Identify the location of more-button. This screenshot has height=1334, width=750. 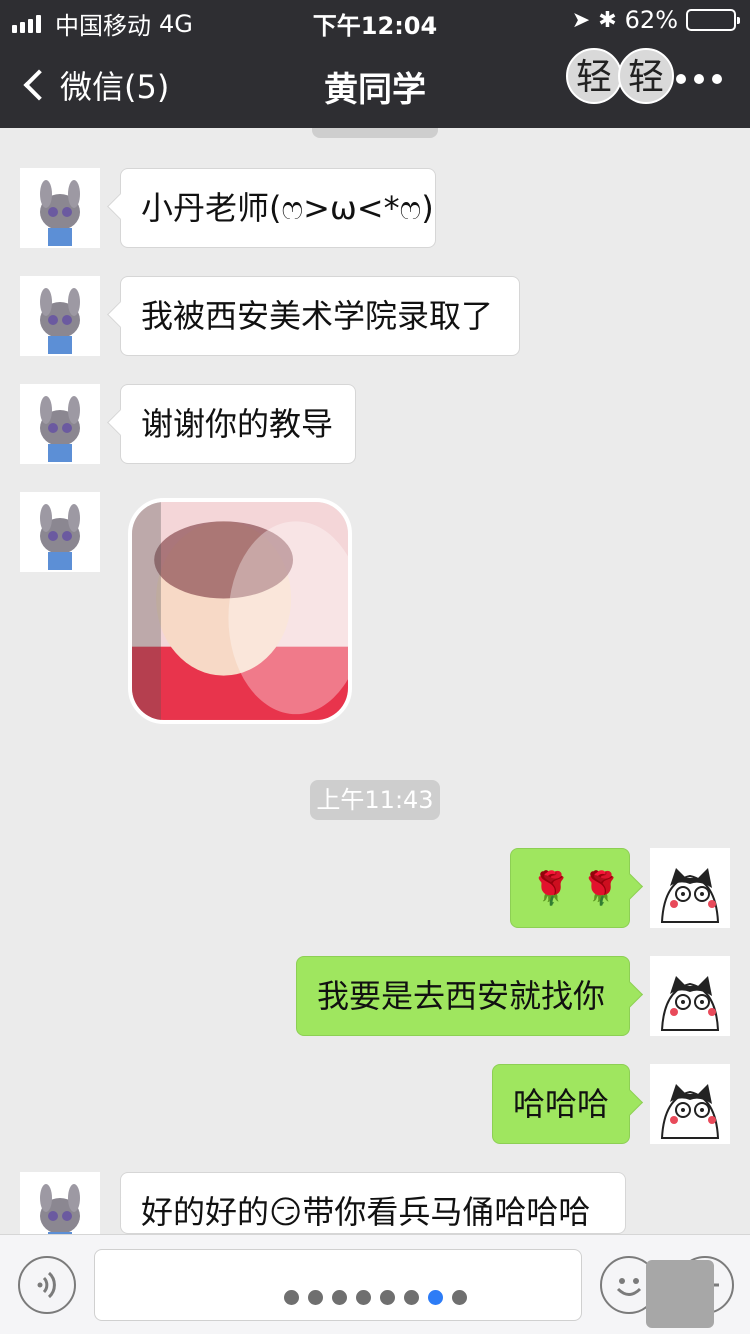
(699, 79).